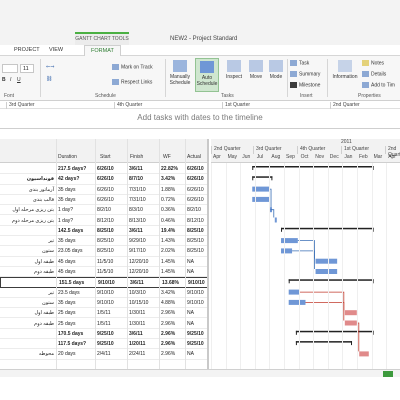 The image size is (400, 400). I want to click on italic-button: I, so click(10, 80).